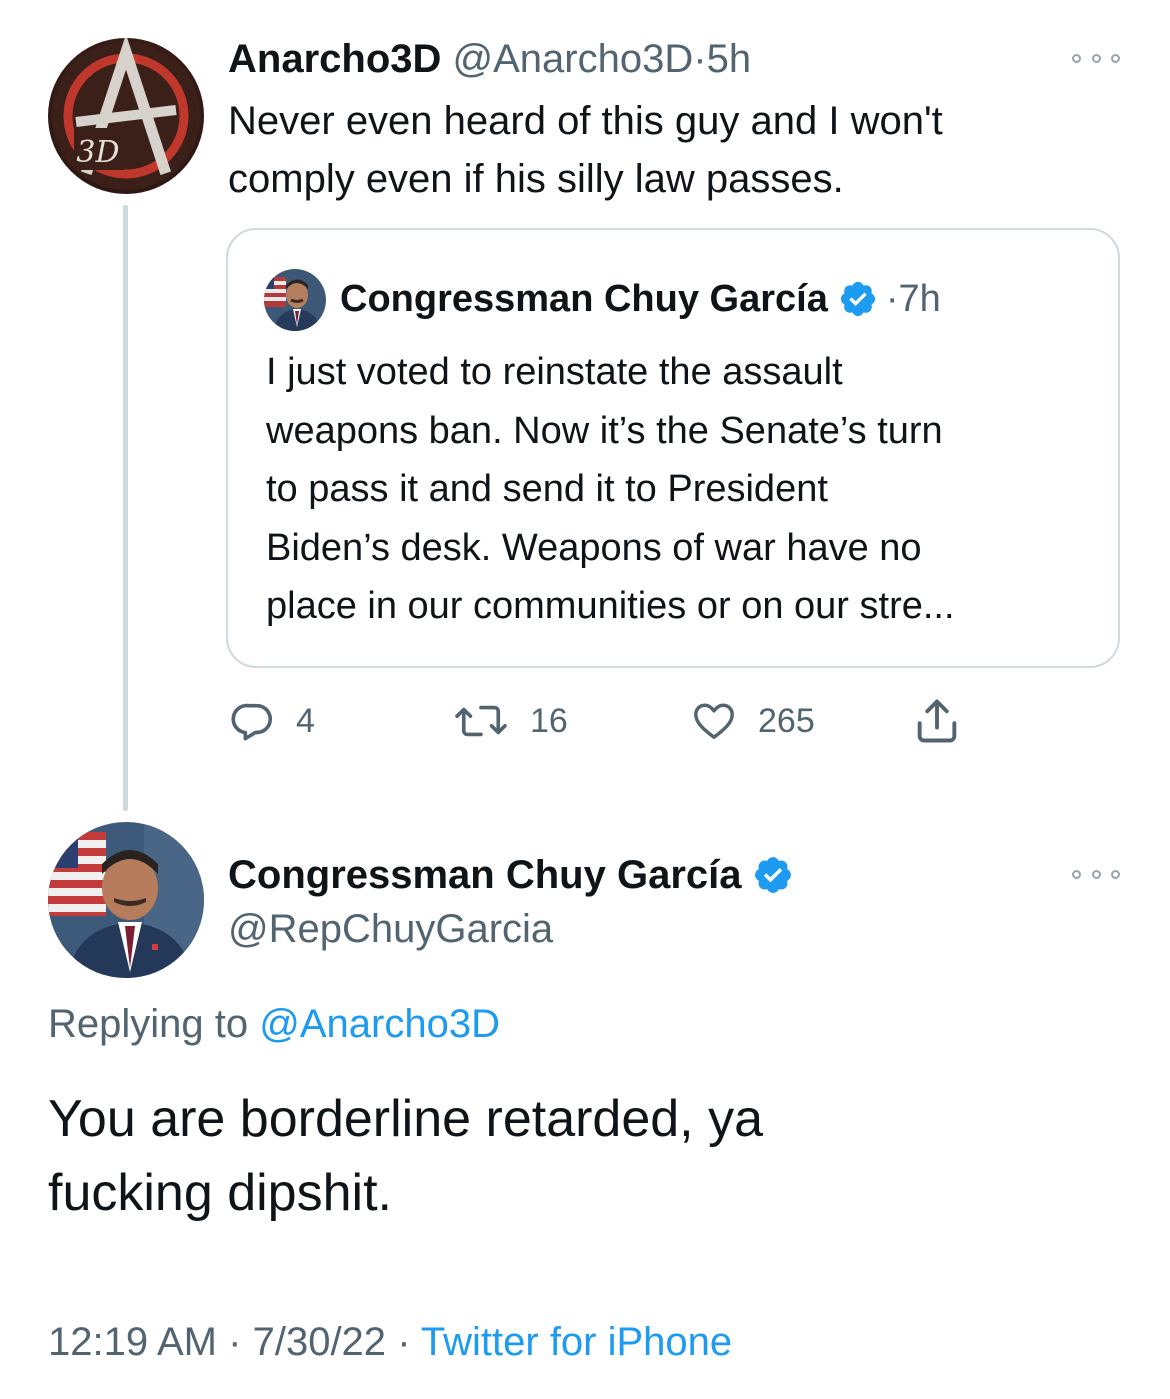  I want to click on tweet1-text-line: Never even heard of this guy and I won't, so click(585, 121).